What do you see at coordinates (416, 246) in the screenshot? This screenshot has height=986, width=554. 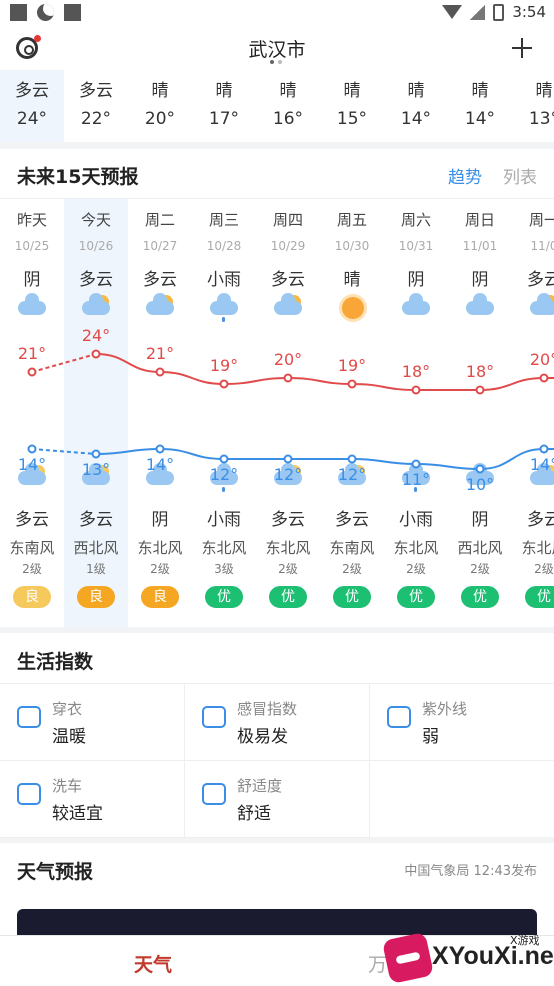 I see `day-date: 10/31` at bounding box center [416, 246].